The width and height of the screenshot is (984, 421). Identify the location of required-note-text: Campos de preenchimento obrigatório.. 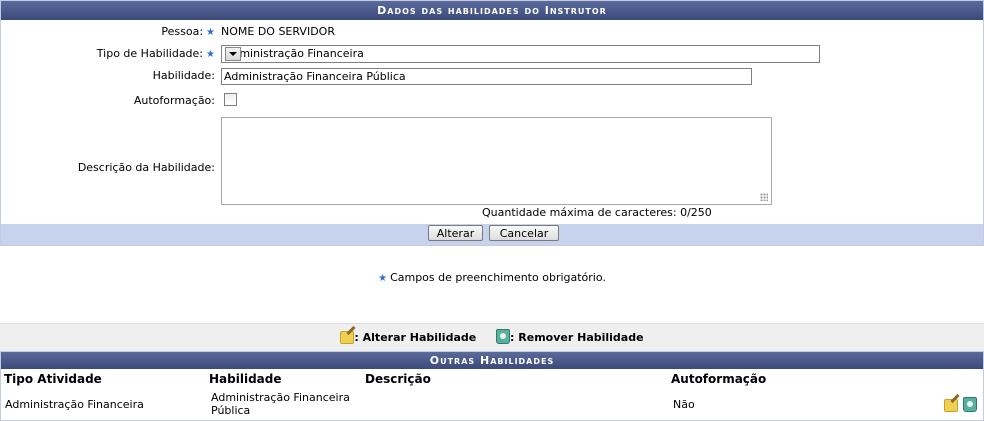
(498, 277).